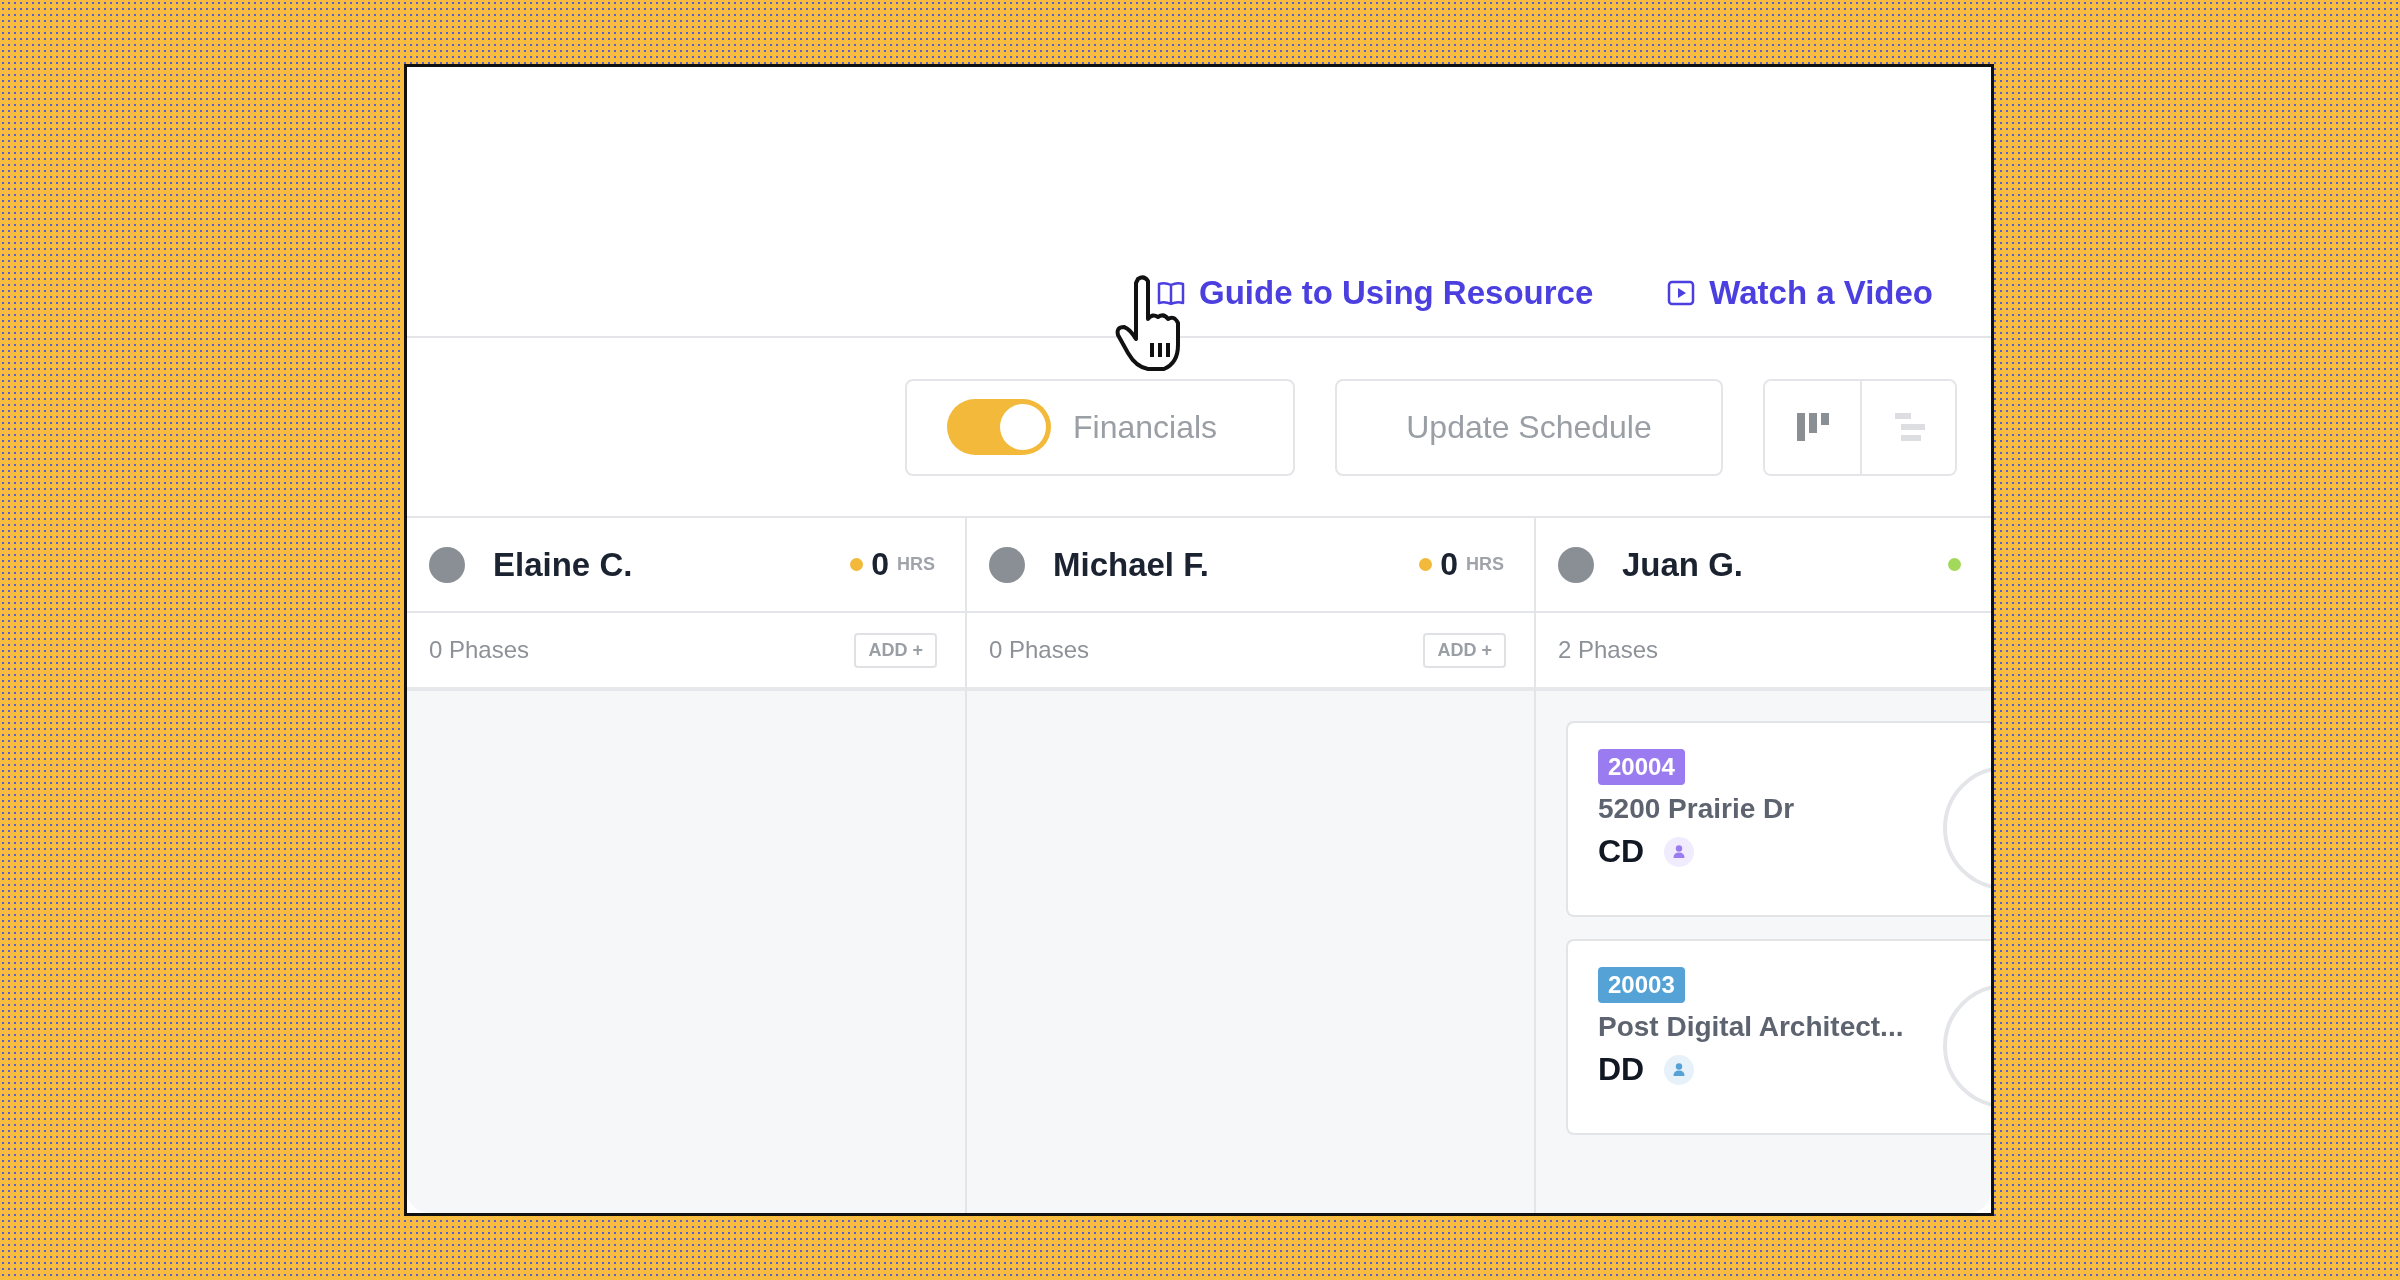 The width and height of the screenshot is (2400, 1280). Describe the element at coordinates (1907, 427) in the screenshot. I see `gantt-view-button` at that location.